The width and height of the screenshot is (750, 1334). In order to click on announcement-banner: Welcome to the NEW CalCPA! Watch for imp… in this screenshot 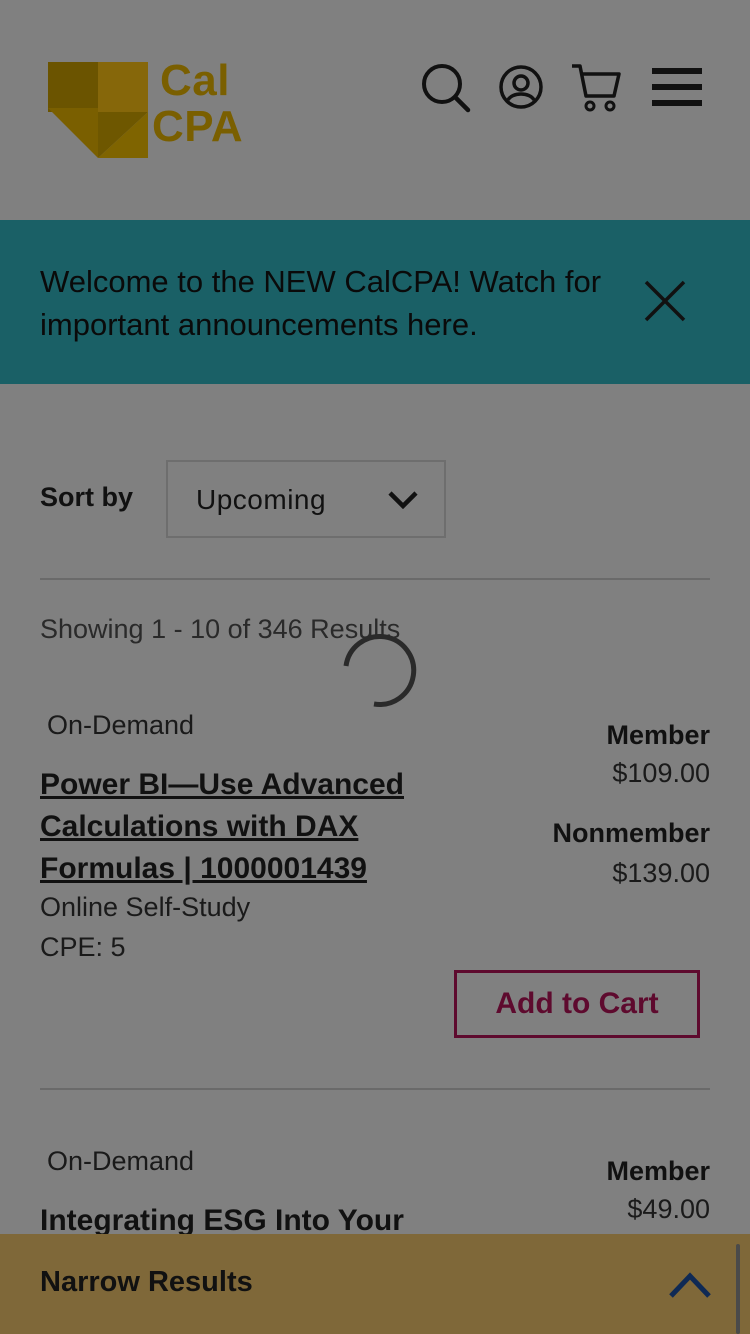, I will do `click(375, 302)`.